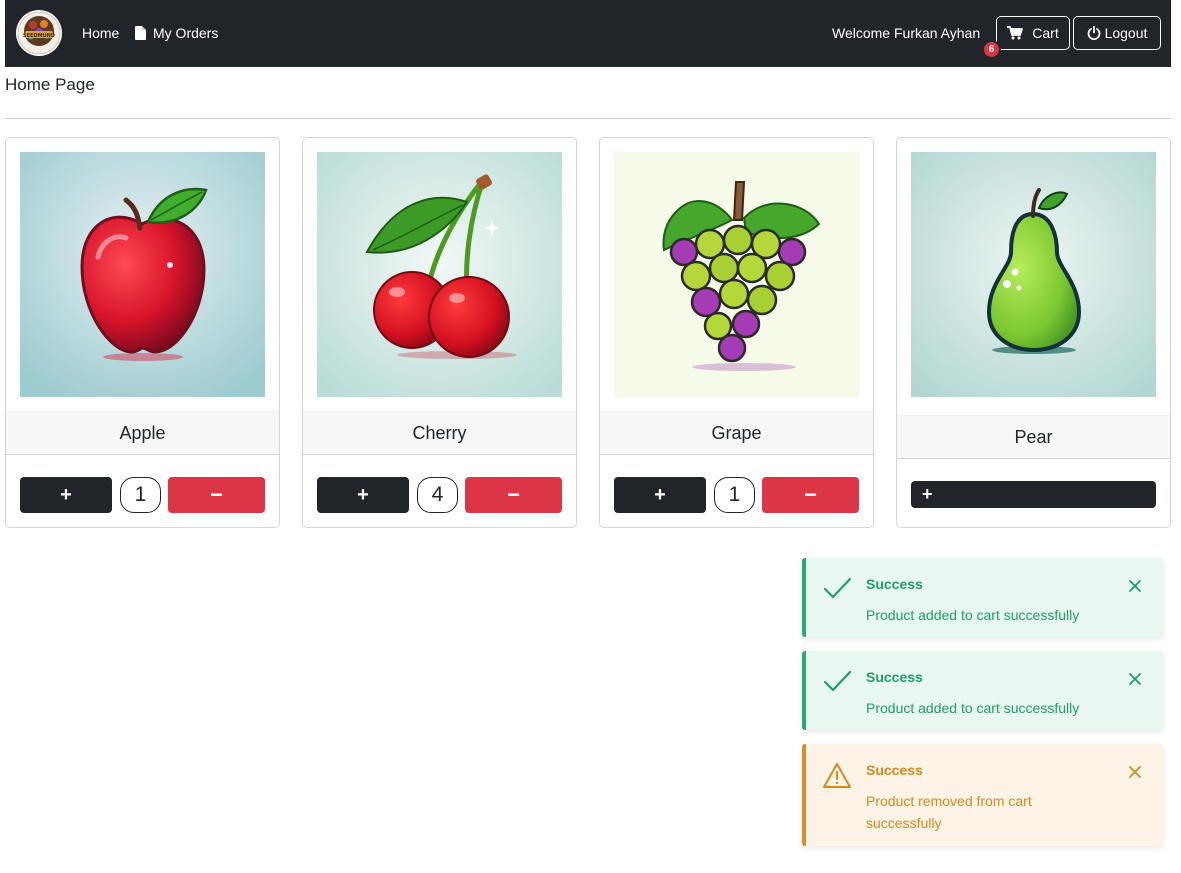  What do you see at coordinates (439, 274) in the screenshot?
I see `product-image-cherry` at bounding box center [439, 274].